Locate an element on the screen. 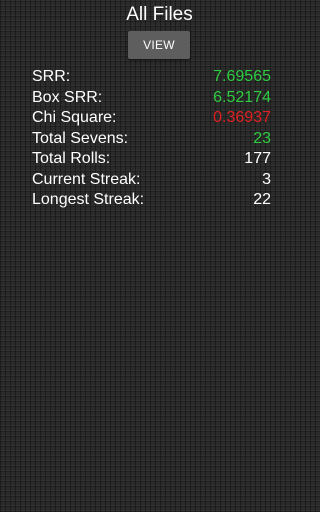 The height and width of the screenshot is (512, 320). stat-value: 22 is located at coordinates (262, 199).